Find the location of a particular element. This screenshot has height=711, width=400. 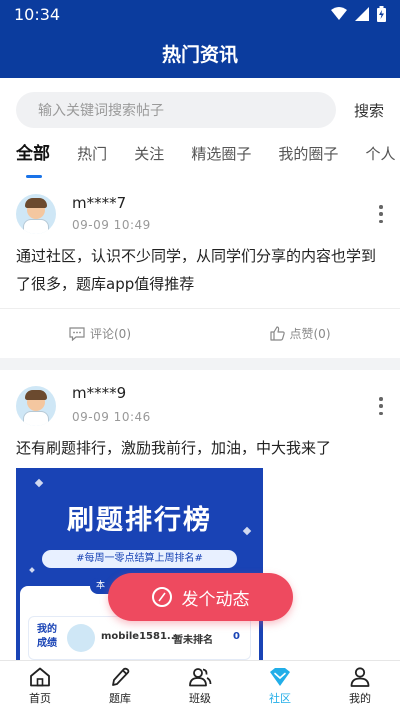

my-score-label: 我的成绩 is located at coordinates (47, 636).